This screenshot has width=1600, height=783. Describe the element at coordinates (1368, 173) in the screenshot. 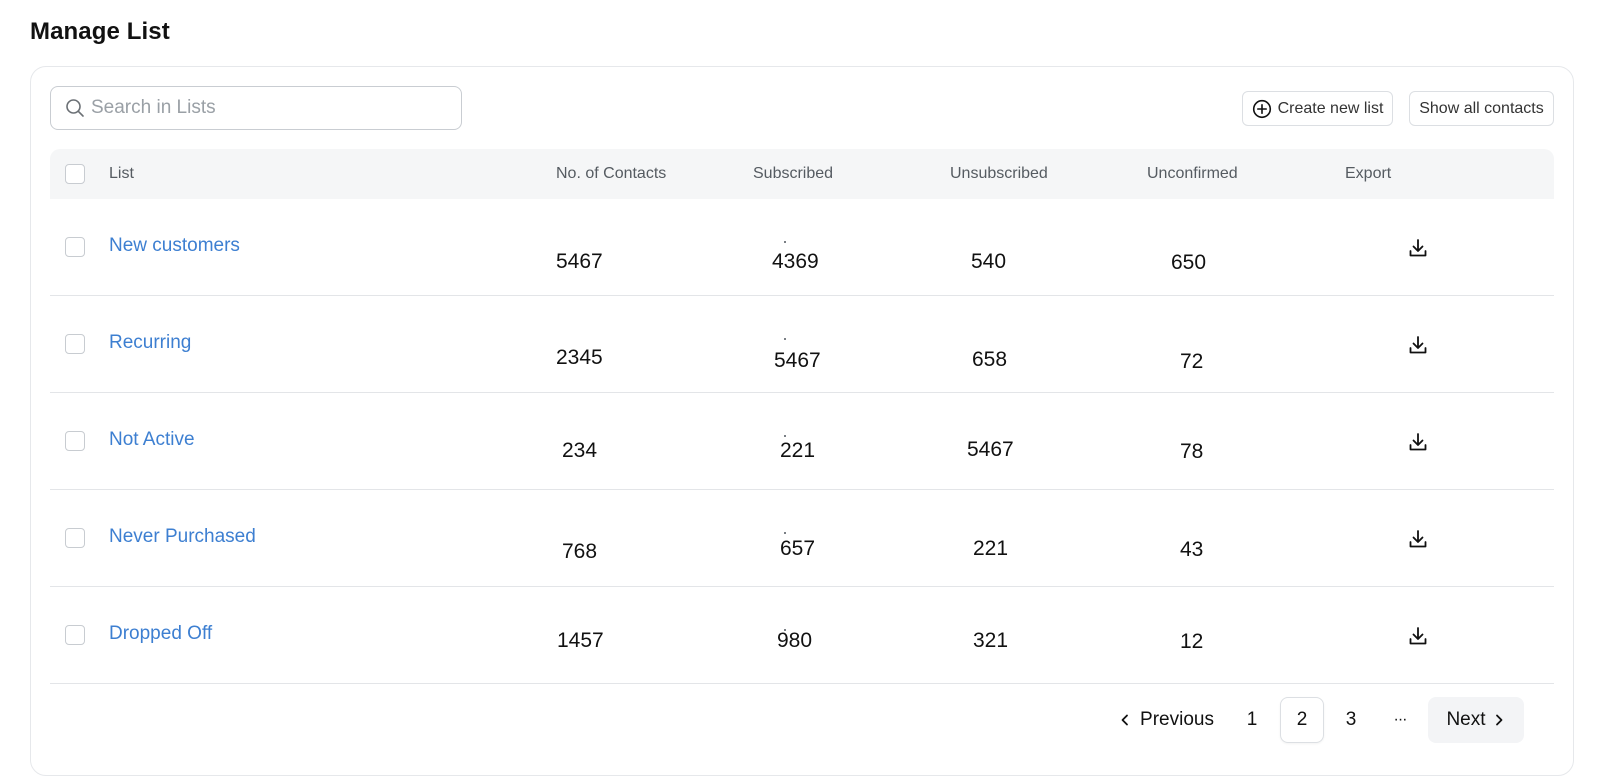

I see `header-export: Export` at that location.